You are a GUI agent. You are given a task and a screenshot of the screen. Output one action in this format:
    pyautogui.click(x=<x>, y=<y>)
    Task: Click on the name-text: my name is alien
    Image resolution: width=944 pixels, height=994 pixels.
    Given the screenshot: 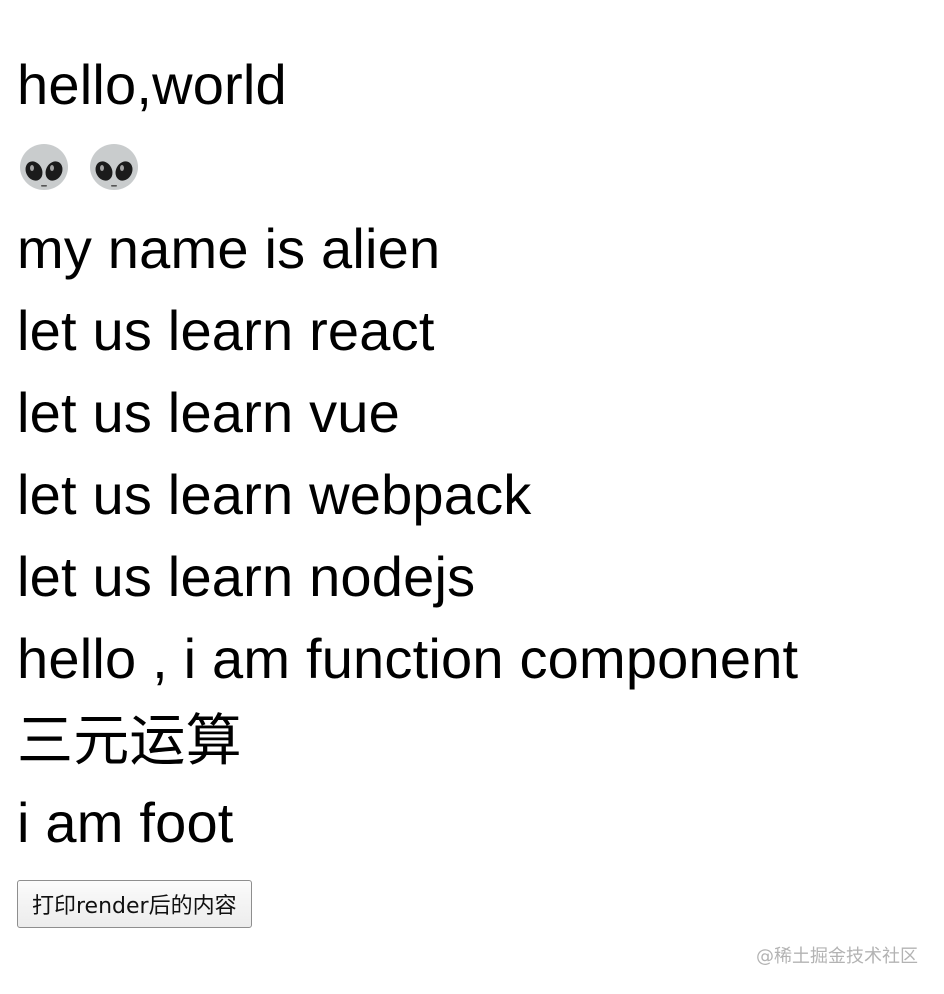 What is the action you would take?
    pyautogui.click(x=229, y=248)
    